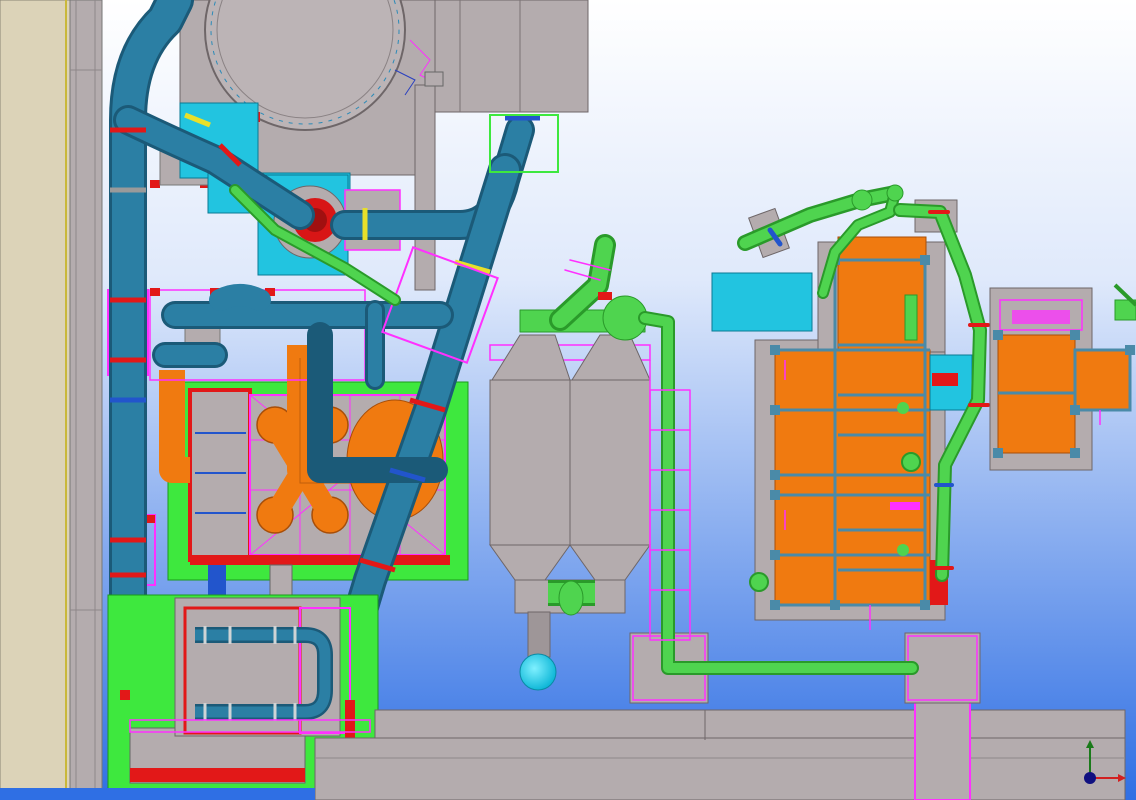 The height and width of the screenshot is (800, 1136). I want to click on wall-left, so click(51, 400).